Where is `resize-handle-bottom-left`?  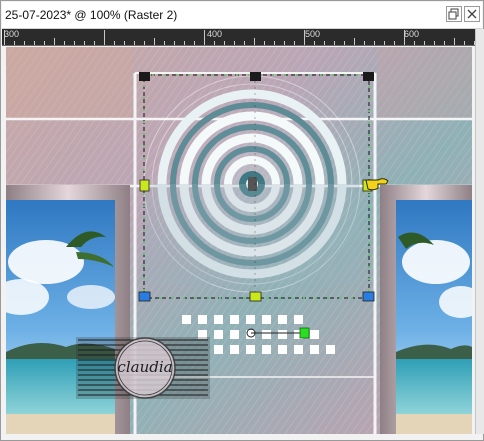
resize-handle-bottom-left is located at coordinates (144, 296).